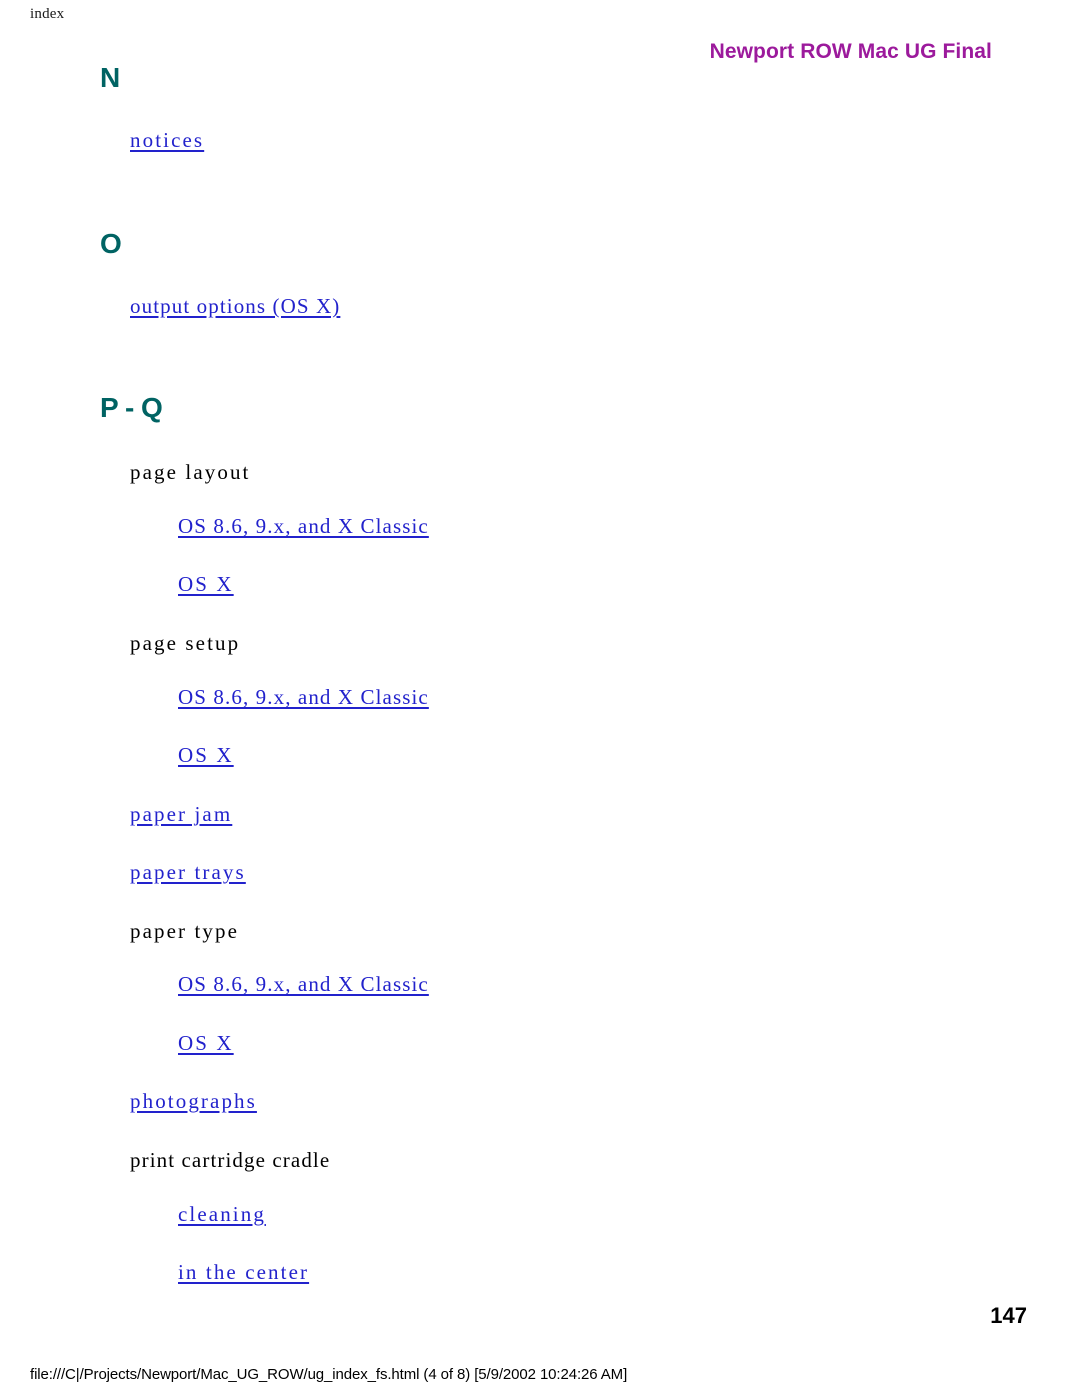  What do you see at coordinates (1008, 1315) in the screenshot?
I see `page-number: 147` at bounding box center [1008, 1315].